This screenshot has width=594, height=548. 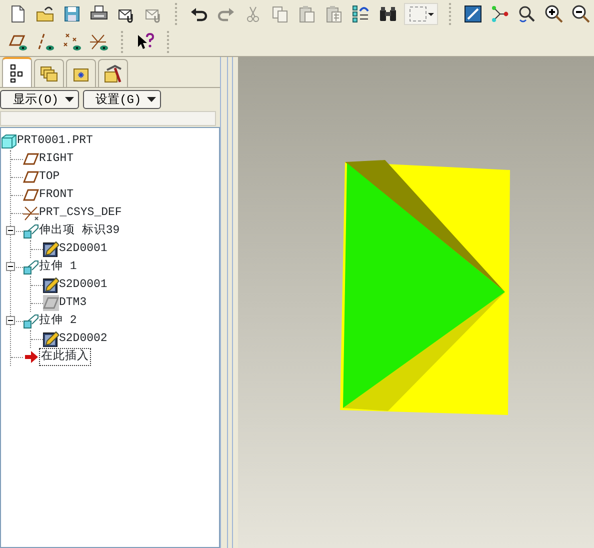 I want to click on points-eye-icon, so click(x=72, y=42).